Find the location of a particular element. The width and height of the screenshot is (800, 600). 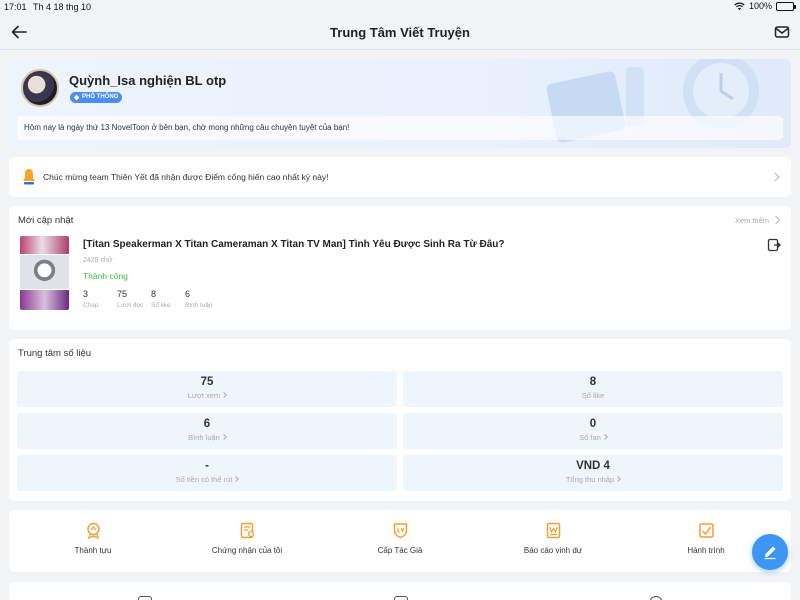

status-date: Th 4 18 thg 10 is located at coordinates (62, 7).